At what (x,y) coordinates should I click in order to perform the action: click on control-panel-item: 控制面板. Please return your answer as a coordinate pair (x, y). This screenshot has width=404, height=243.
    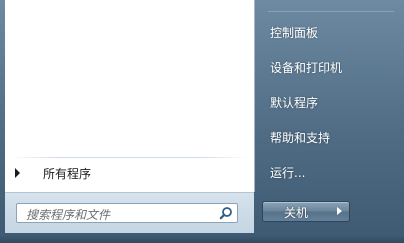
    Looking at the image, I should click on (326, 31).